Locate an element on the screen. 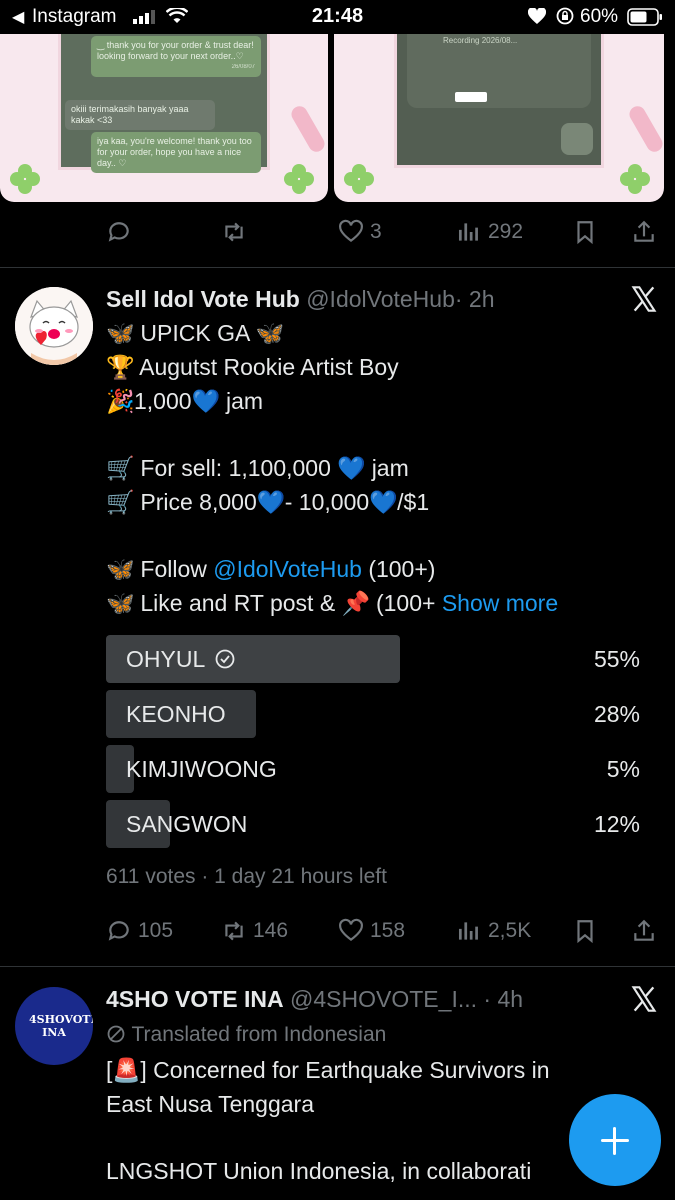  check-circle-icon is located at coordinates (225, 659).